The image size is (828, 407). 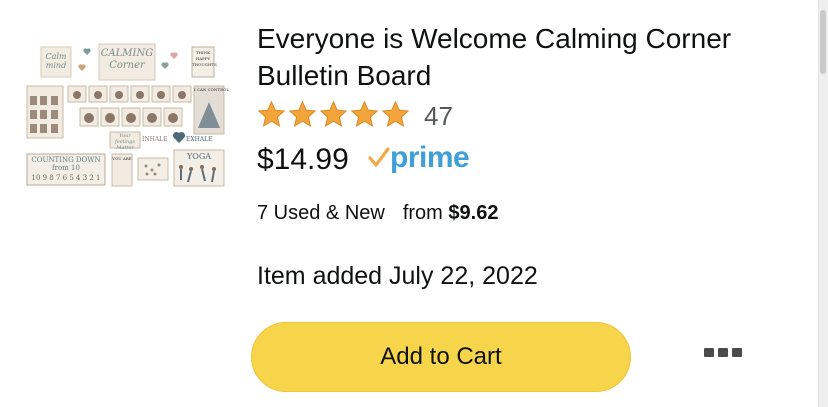 What do you see at coordinates (212, 89) in the screenshot?
I see `image-text-can-control: I CAN CONTROL` at bounding box center [212, 89].